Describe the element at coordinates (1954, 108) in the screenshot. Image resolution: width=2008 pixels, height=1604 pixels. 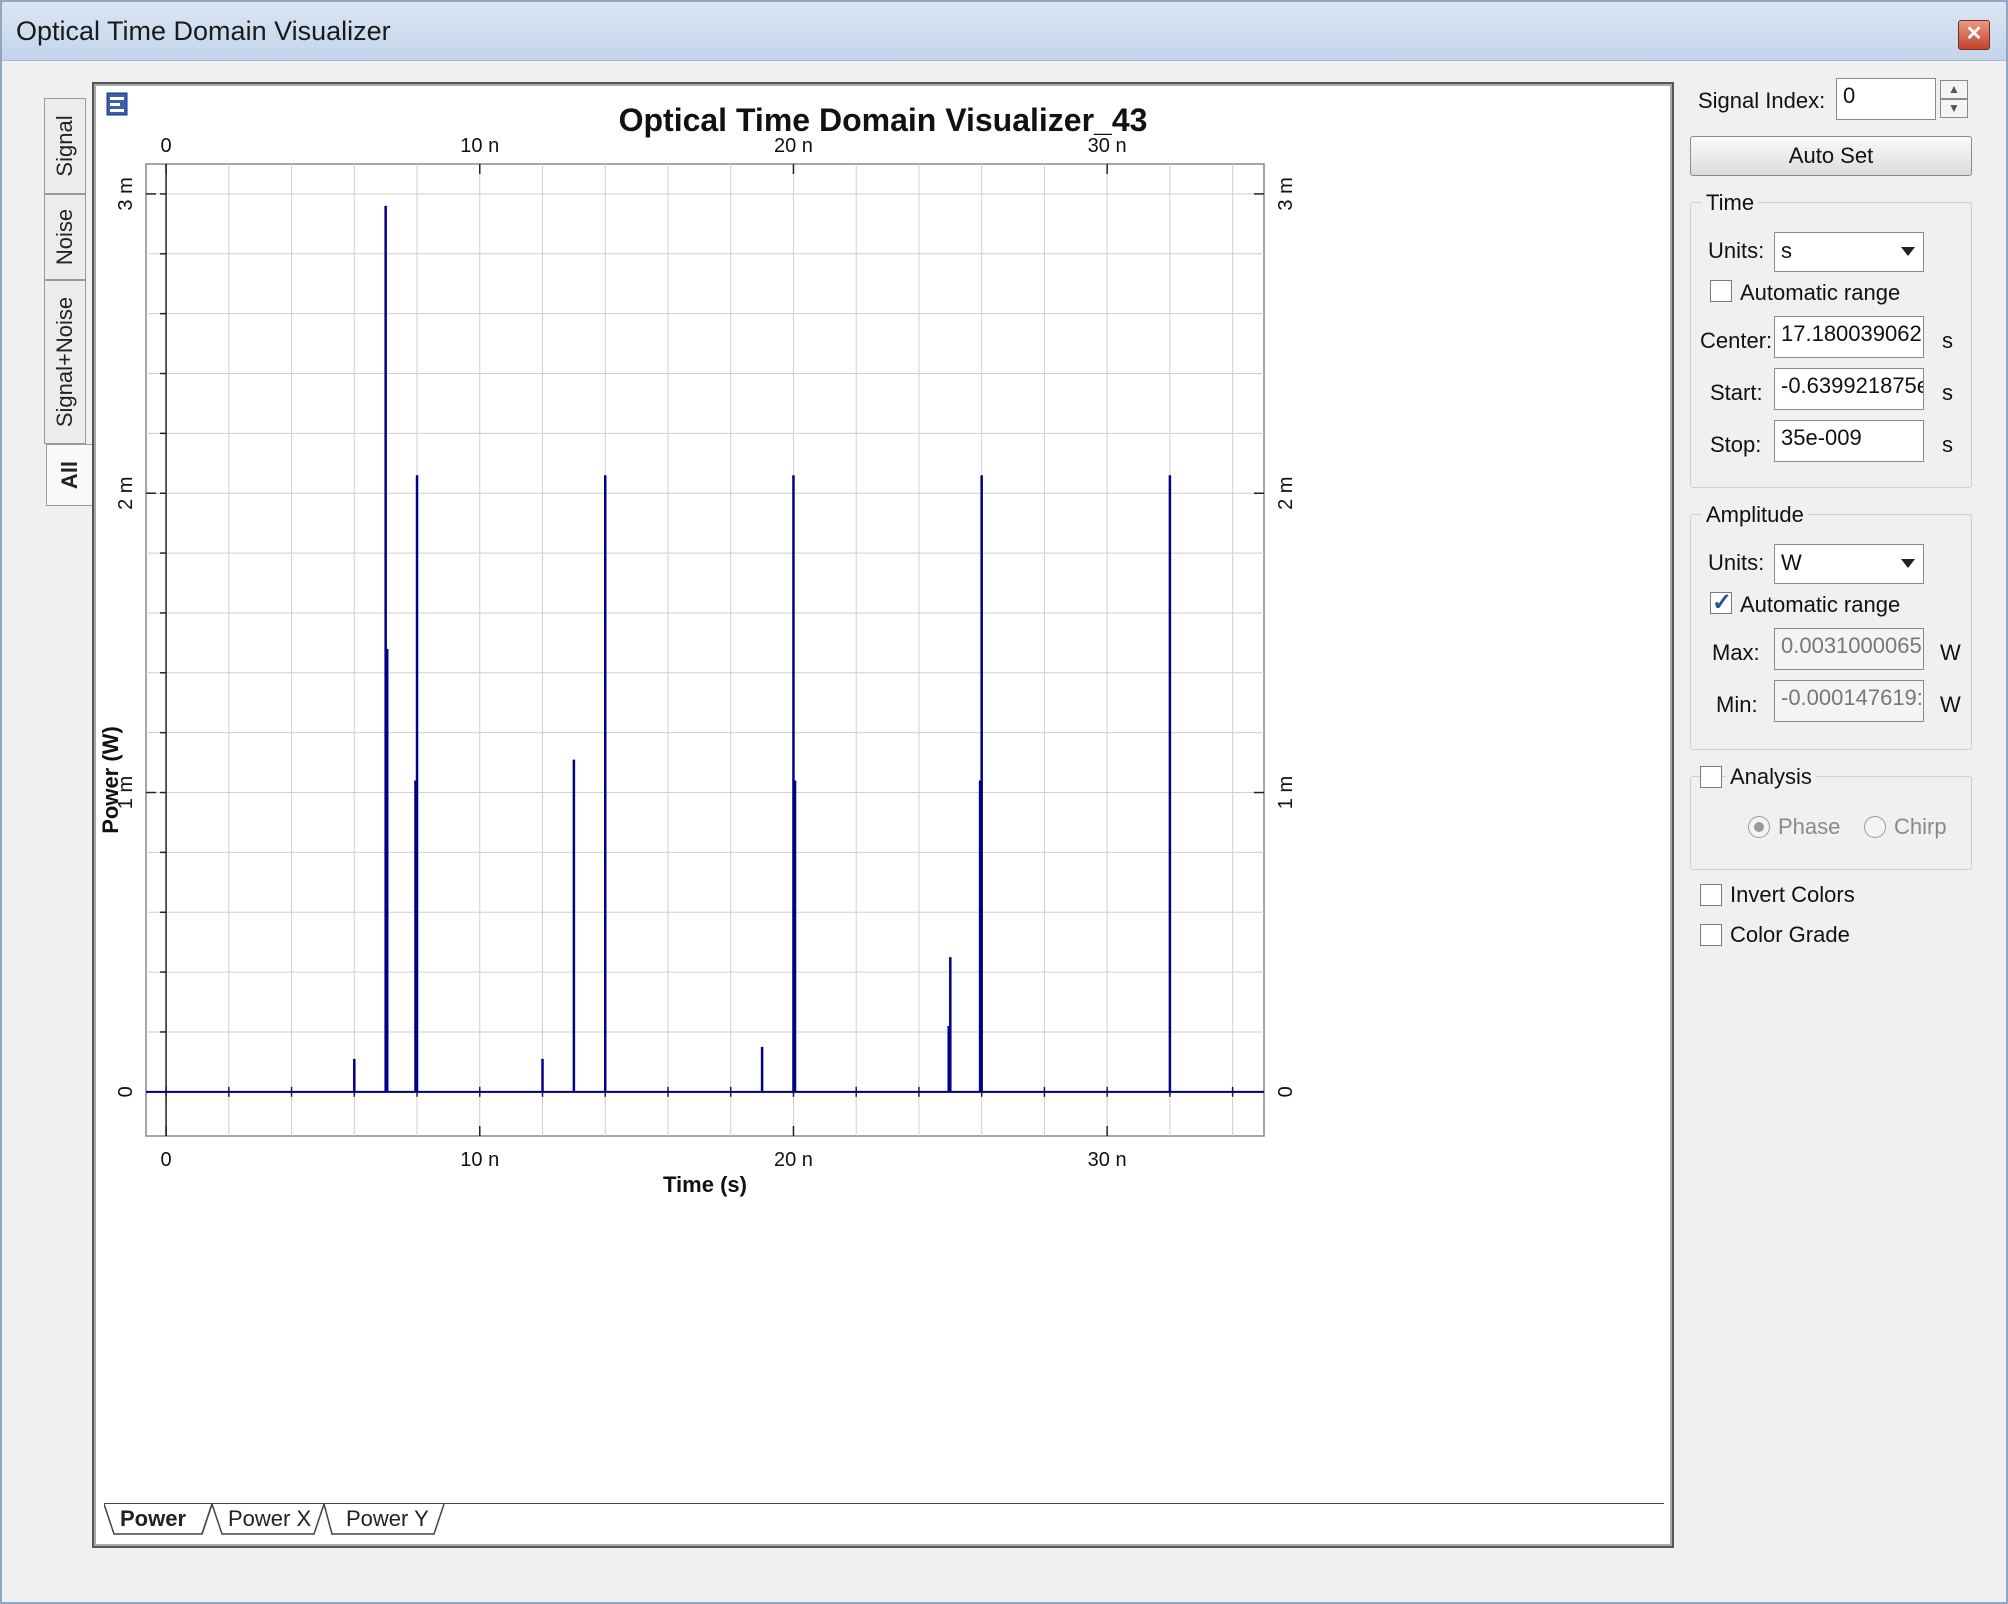
I see `spin-down-icon: ▼` at that location.